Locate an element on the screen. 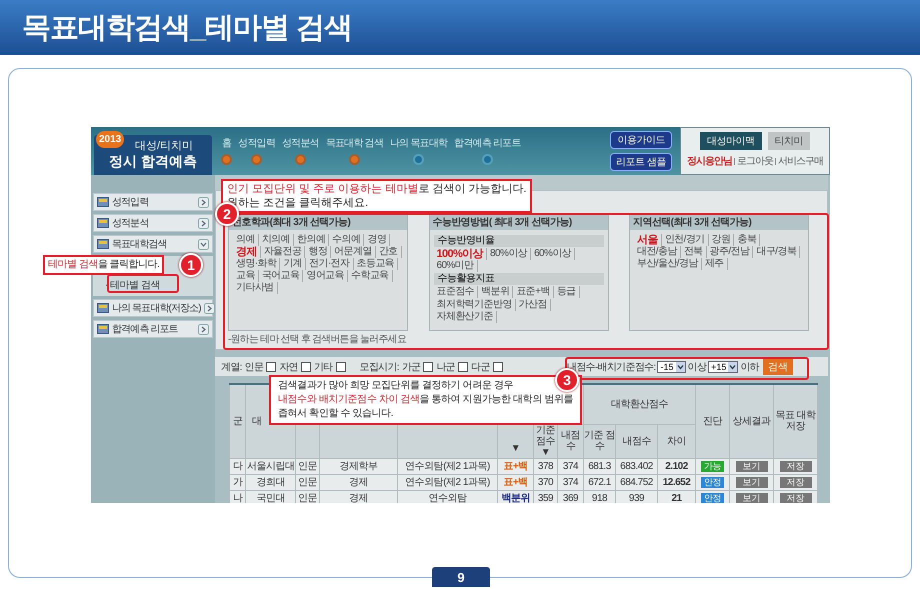 This screenshot has height=589, width=920. dropdown: -15 is located at coordinates (671, 366).